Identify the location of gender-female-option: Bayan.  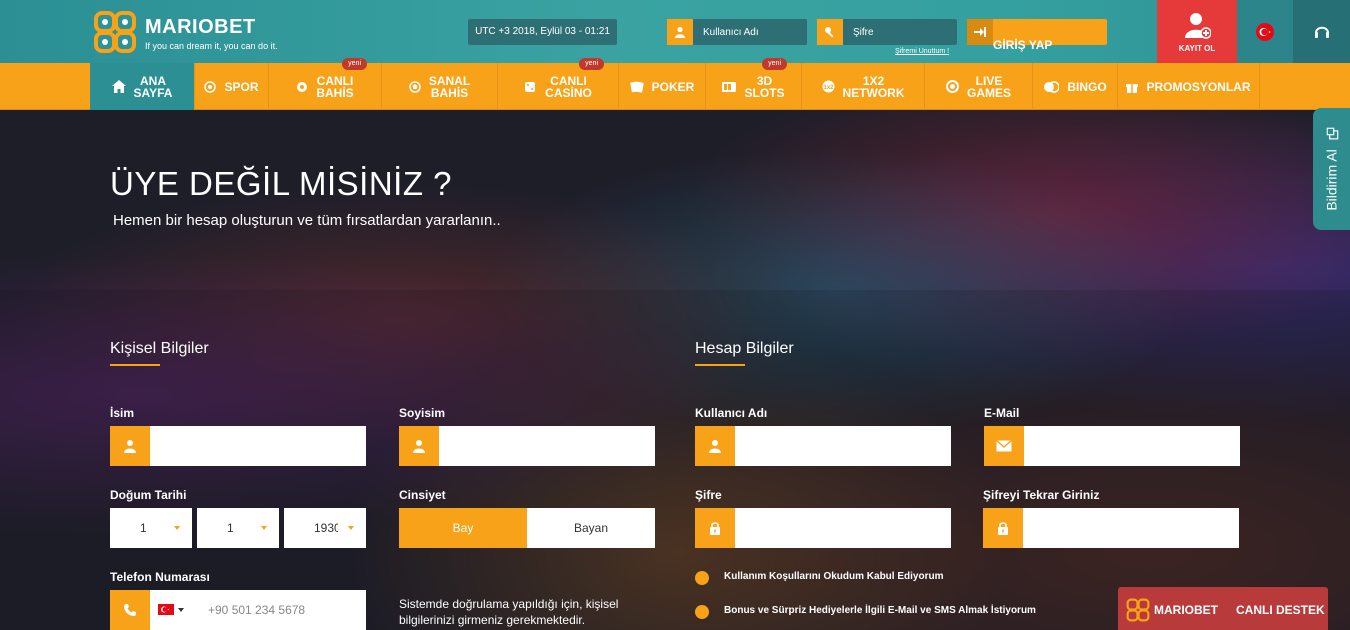
(591, 528).